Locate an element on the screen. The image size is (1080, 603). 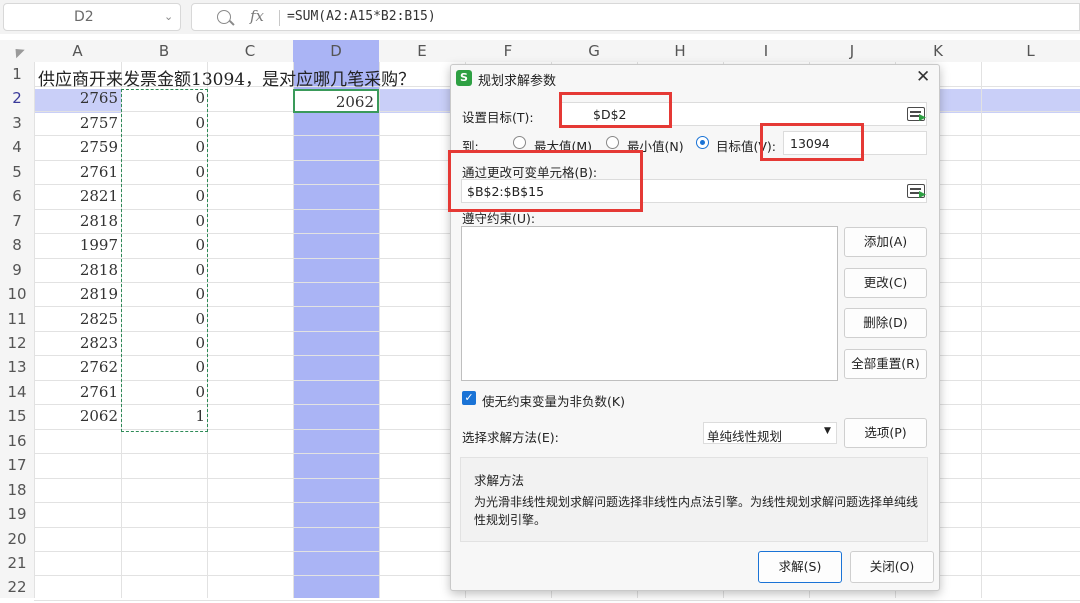
app-logo-icon: S is located at coordinates (464, 78).